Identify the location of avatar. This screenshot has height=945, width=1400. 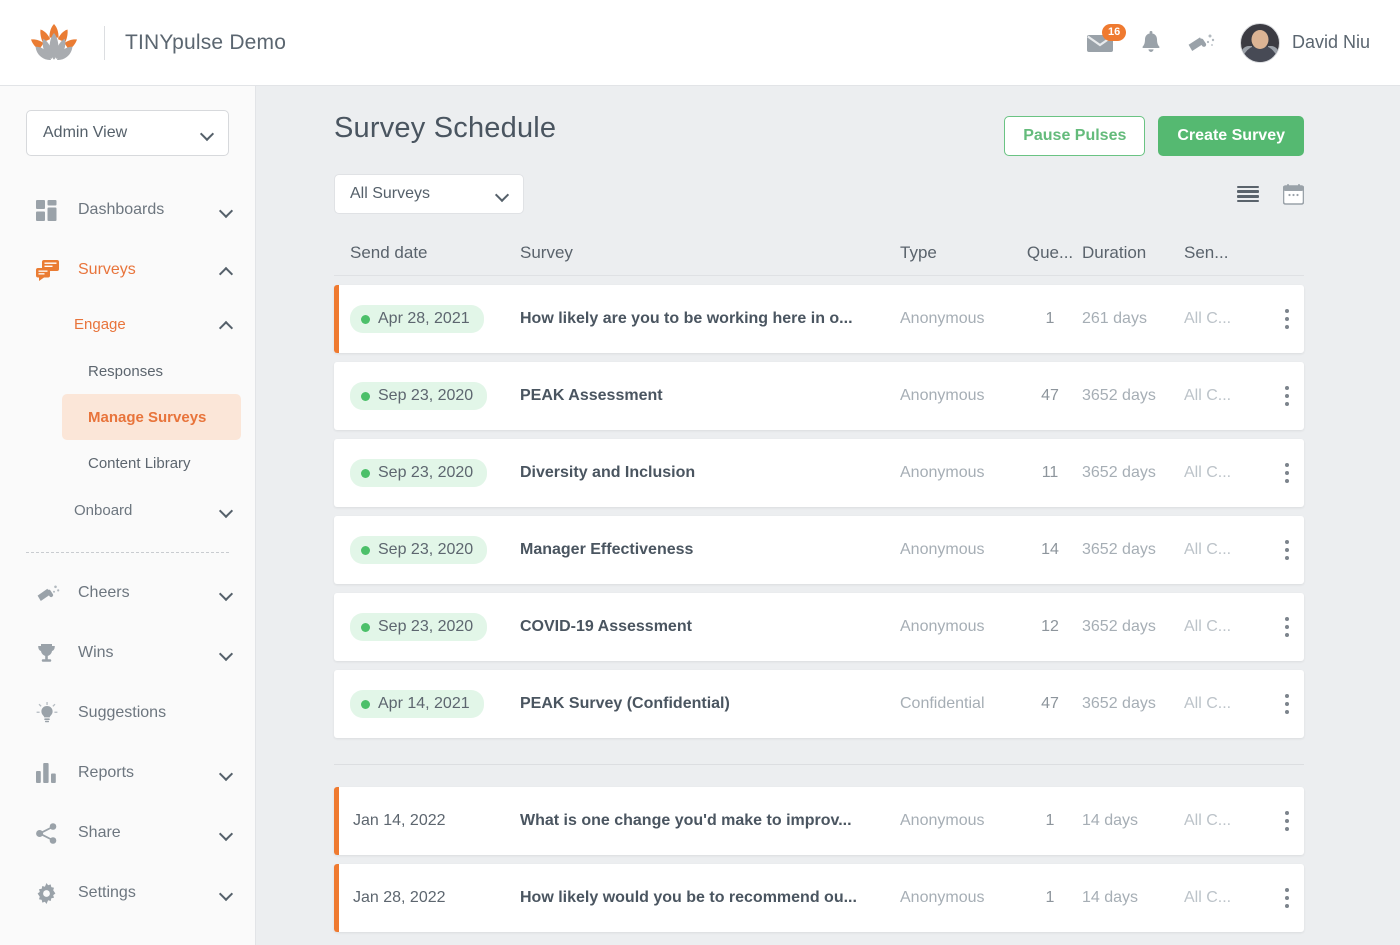
(1259, 42).